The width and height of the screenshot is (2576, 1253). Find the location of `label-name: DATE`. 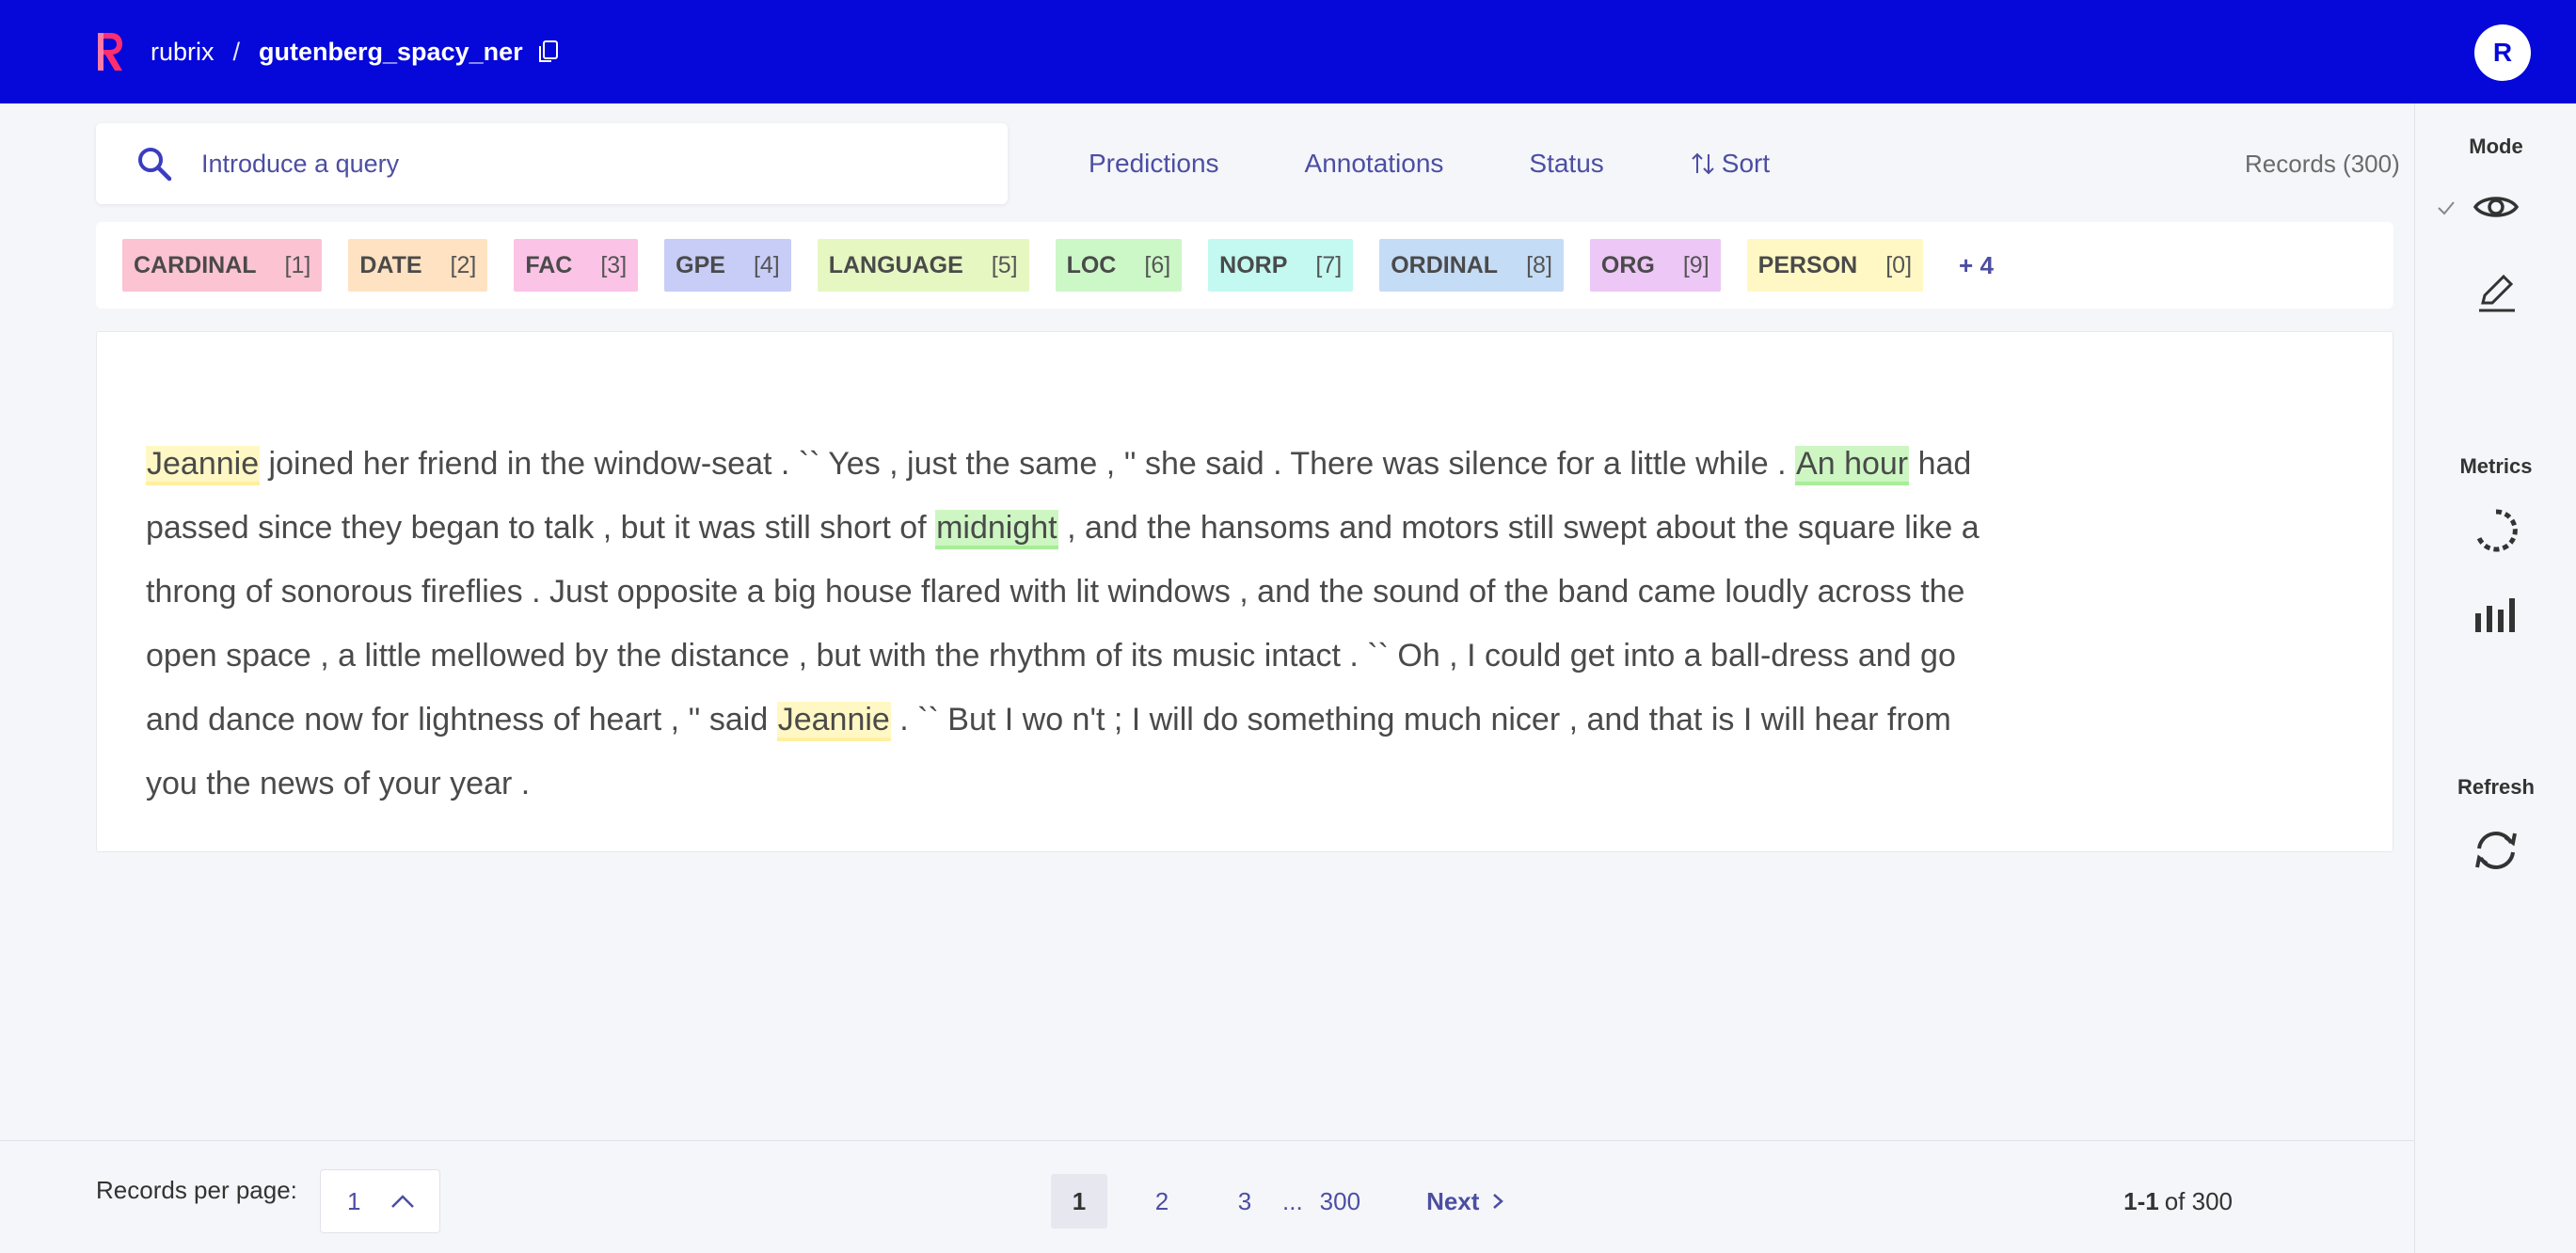

label-name: DATE is located at coordinates (390, 264).